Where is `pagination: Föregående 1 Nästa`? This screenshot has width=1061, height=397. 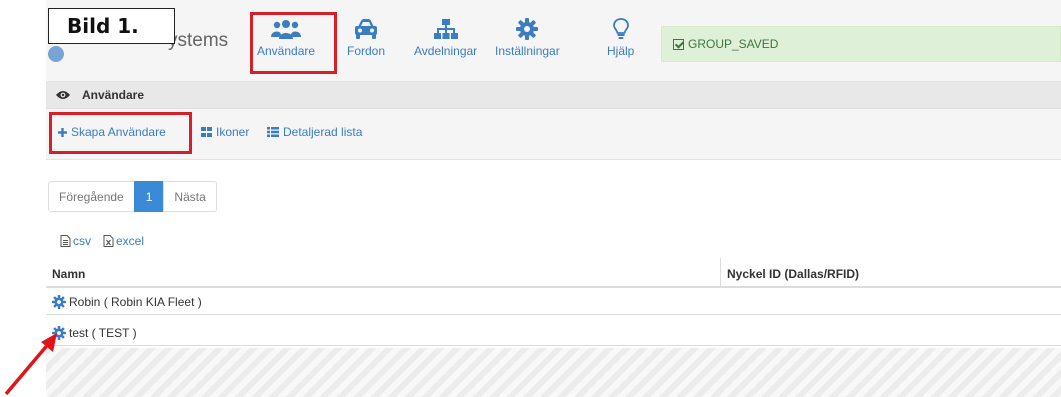 pagination: Föregående 1 Nästa is located at coordinates (132, 196).